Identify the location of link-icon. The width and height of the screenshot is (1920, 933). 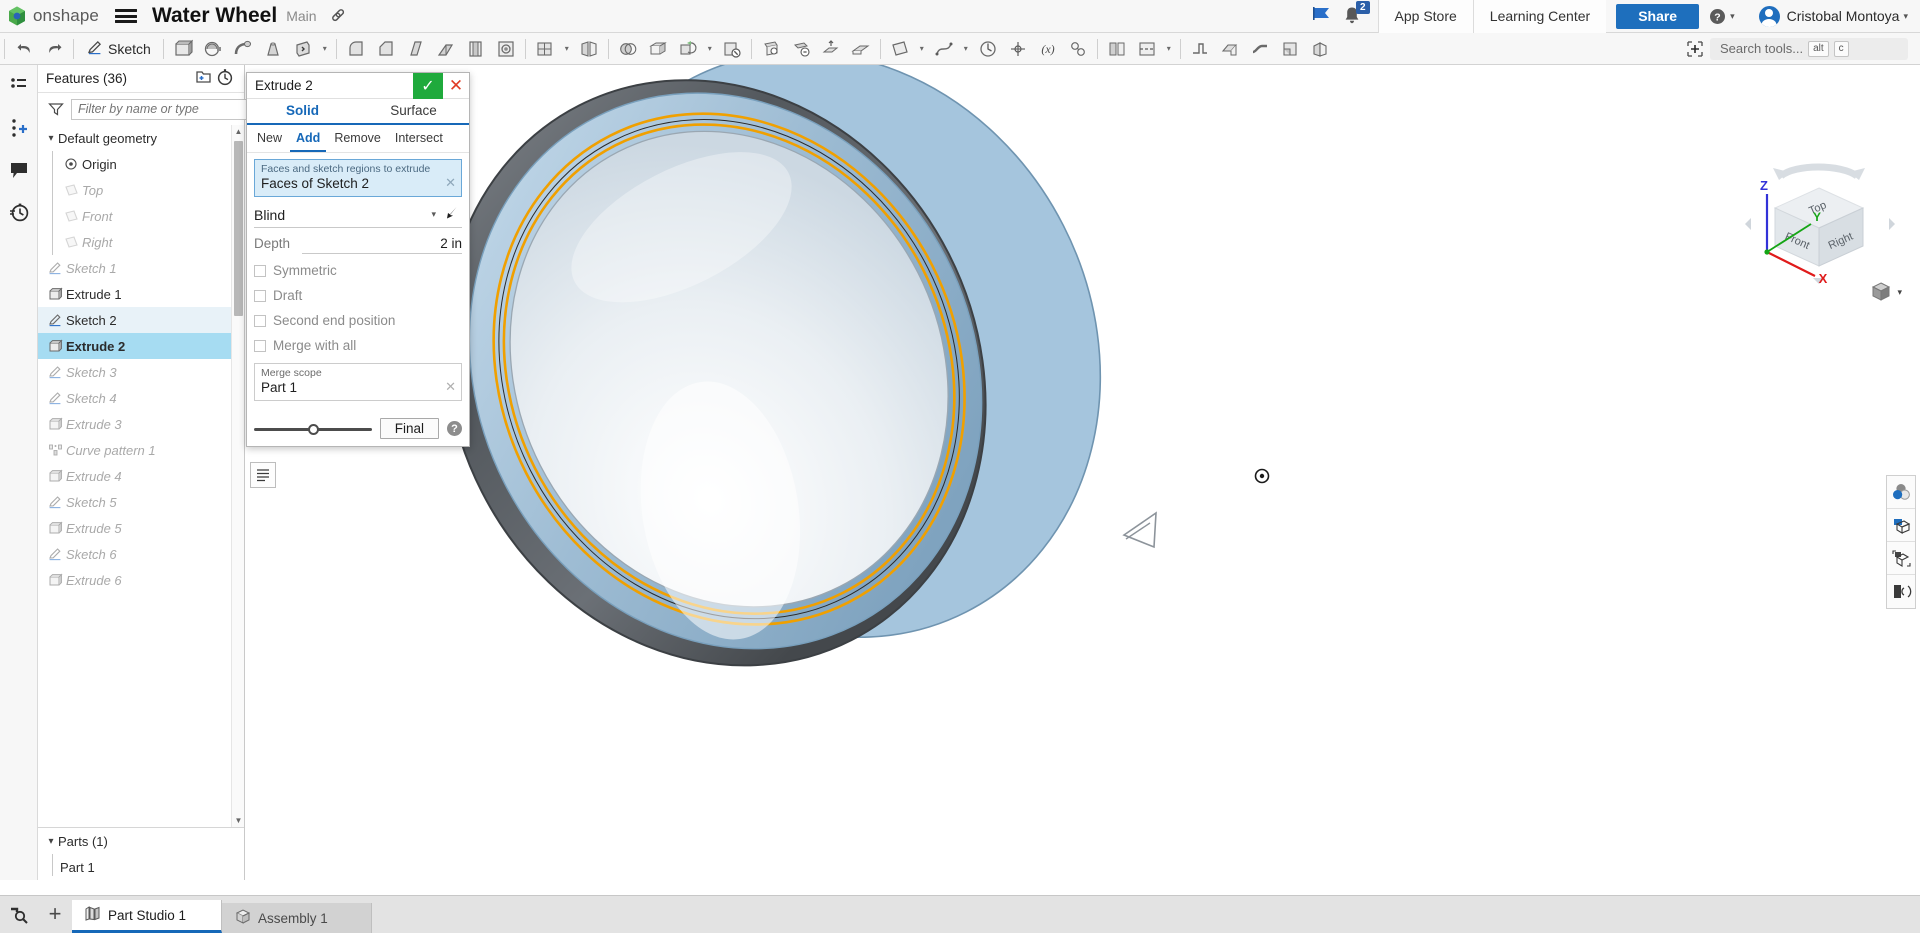
(339, 16).